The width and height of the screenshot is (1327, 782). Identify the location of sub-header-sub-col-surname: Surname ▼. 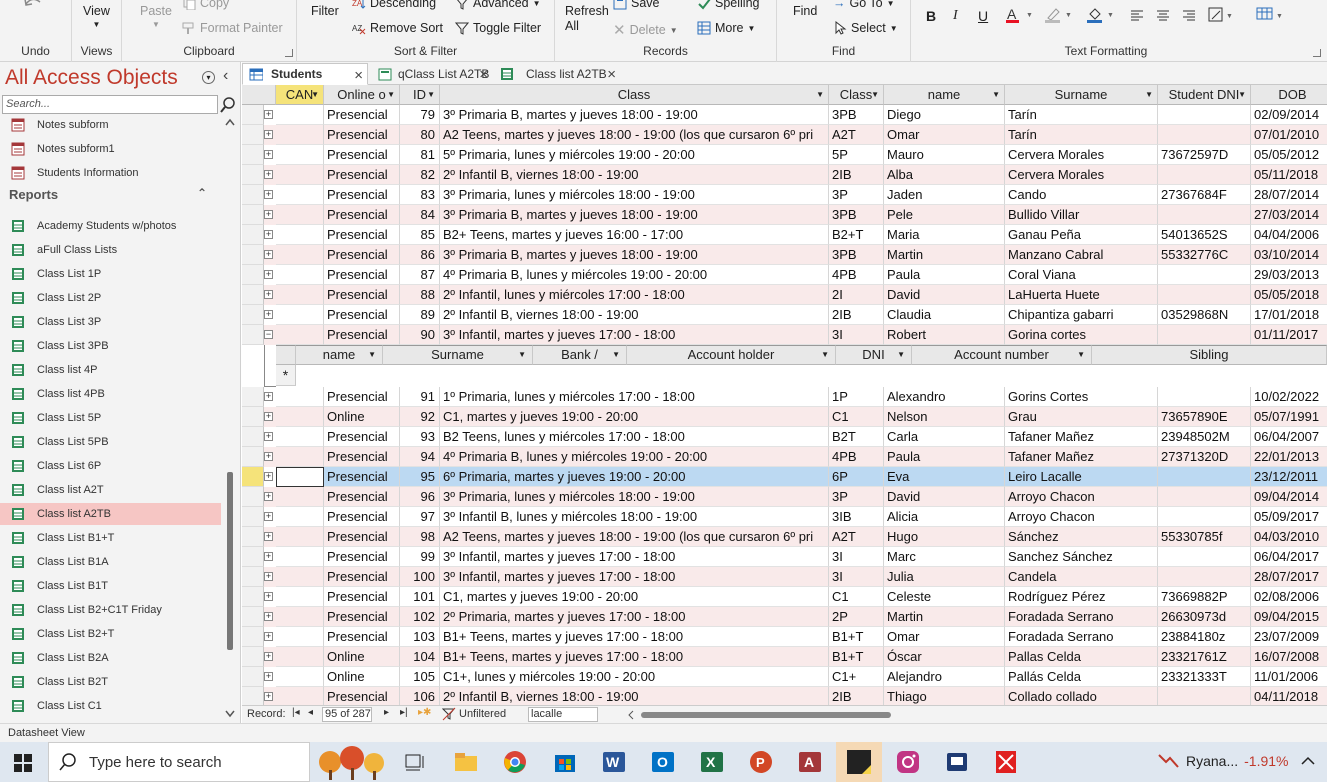
(458, 355).